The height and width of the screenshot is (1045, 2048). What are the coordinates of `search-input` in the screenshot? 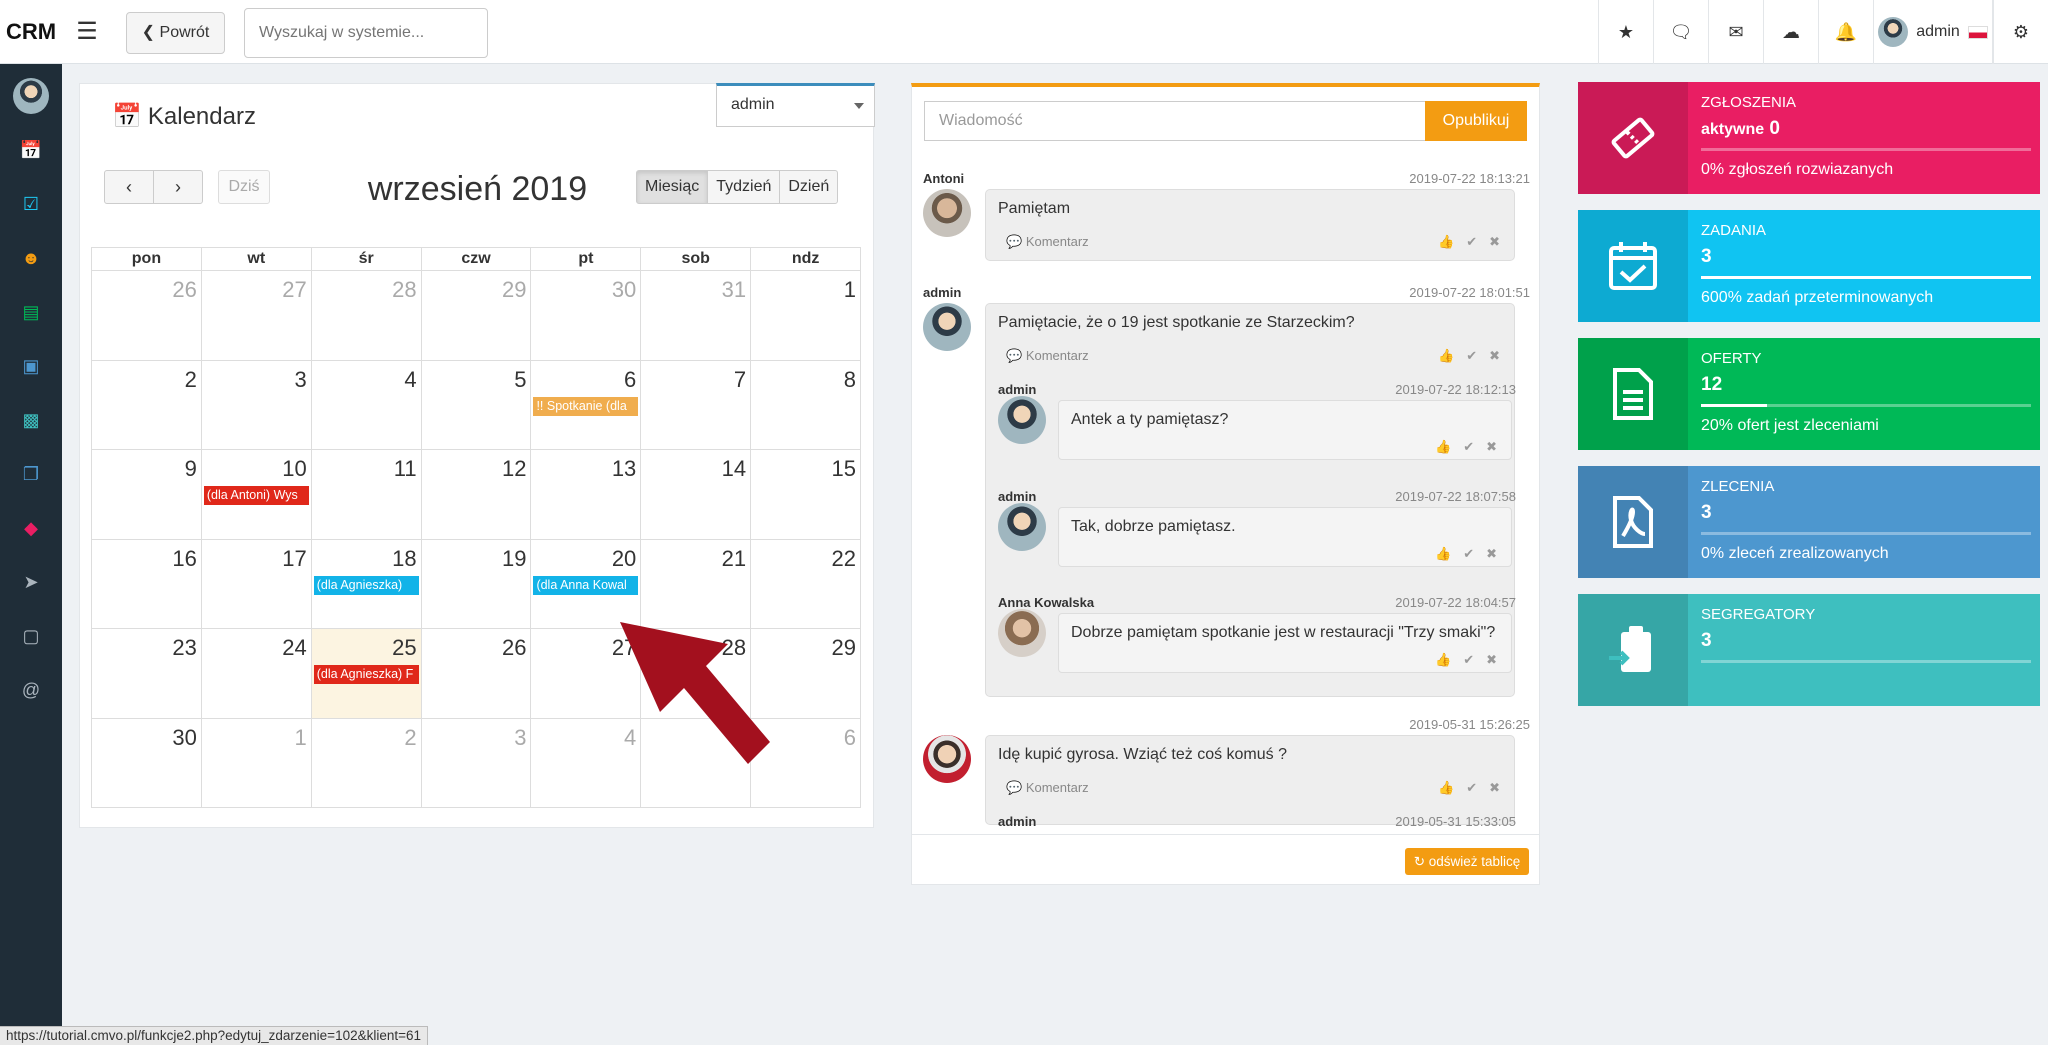 It's located at (366, 33).